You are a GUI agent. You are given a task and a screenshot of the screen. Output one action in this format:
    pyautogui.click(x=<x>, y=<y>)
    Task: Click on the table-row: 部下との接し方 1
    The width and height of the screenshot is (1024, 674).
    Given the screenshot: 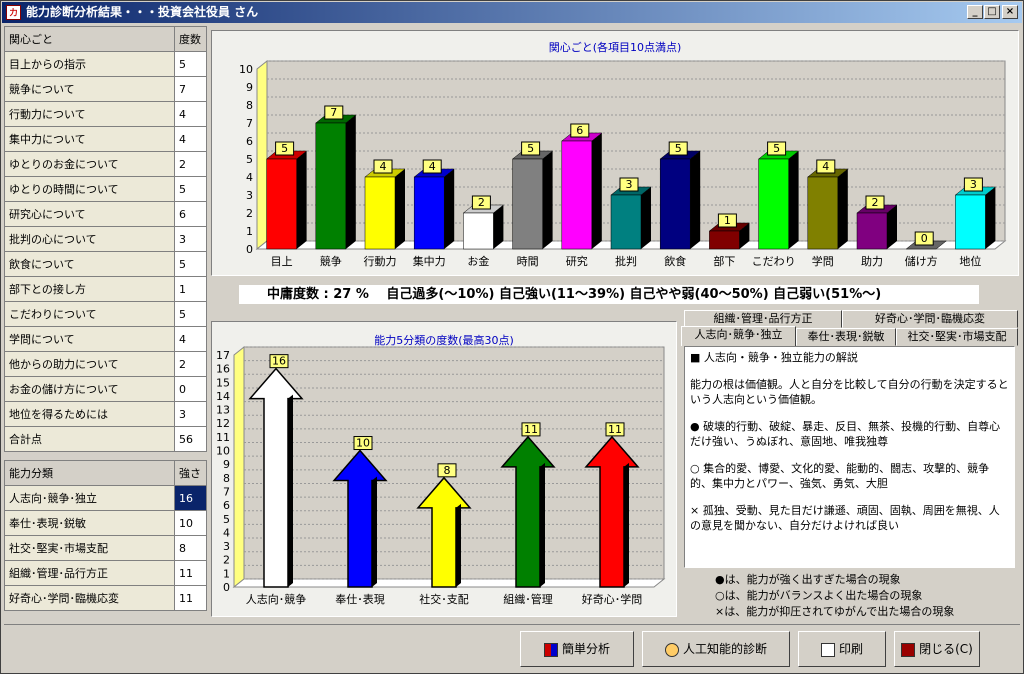 What is the action you would take?
    pyautogui.click(x=105, y=289)
    